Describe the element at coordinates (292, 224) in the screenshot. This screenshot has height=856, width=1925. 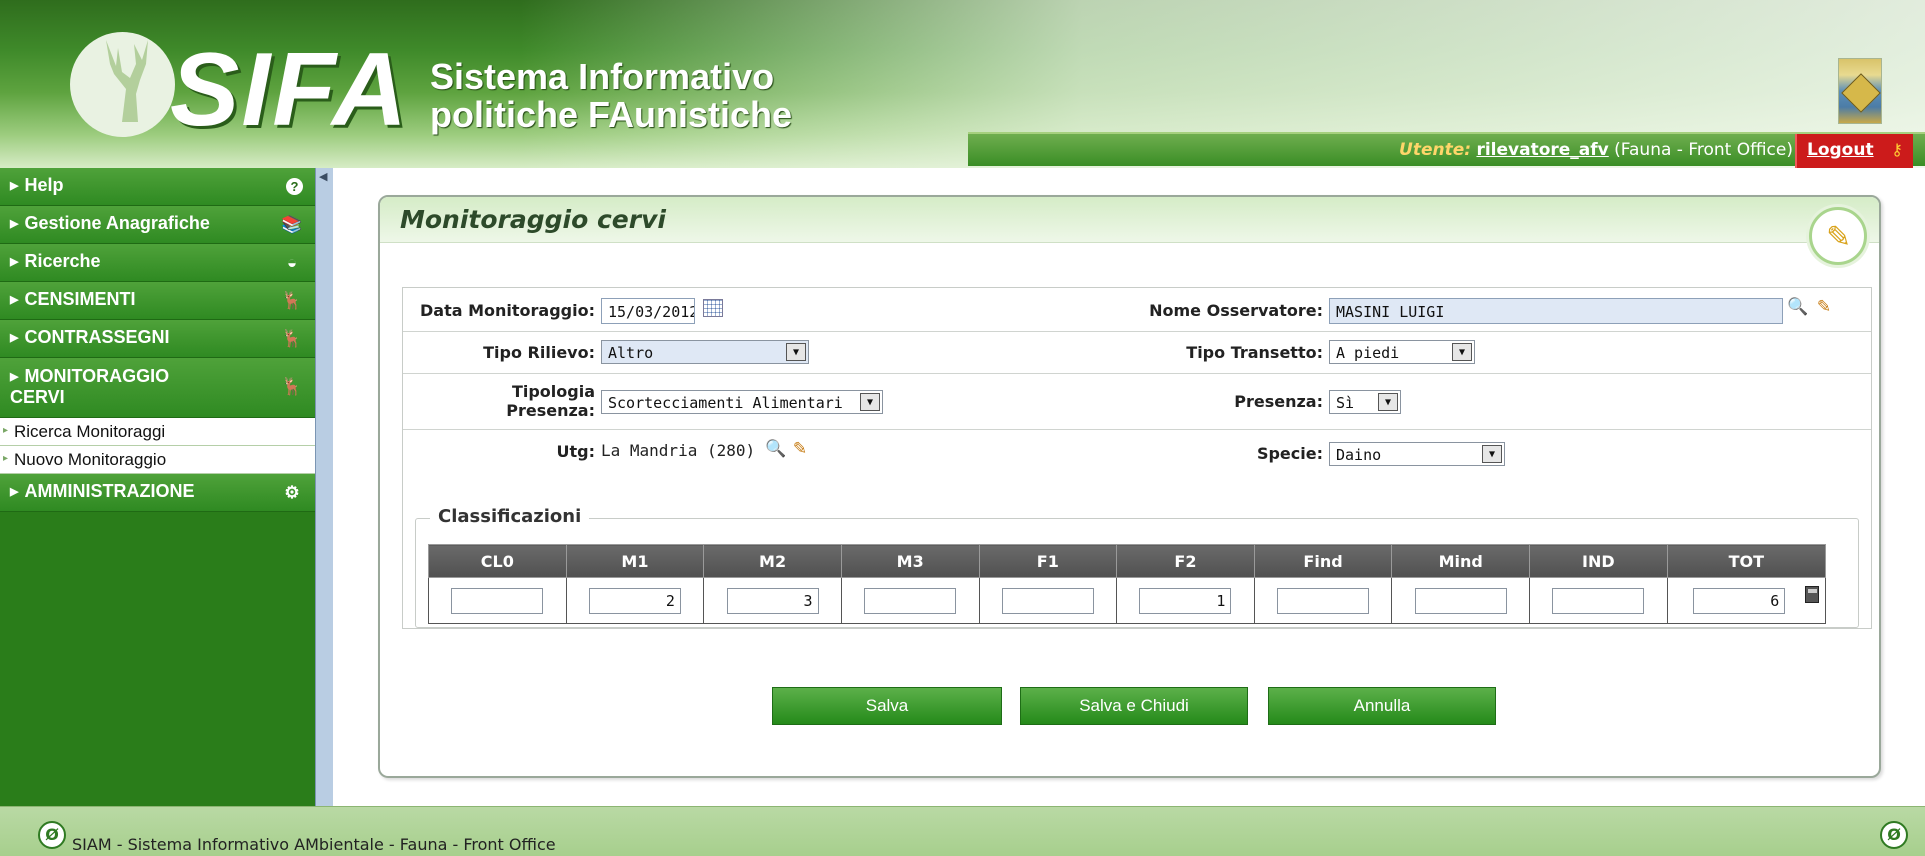
I see `book-icon: 📚` at that location.